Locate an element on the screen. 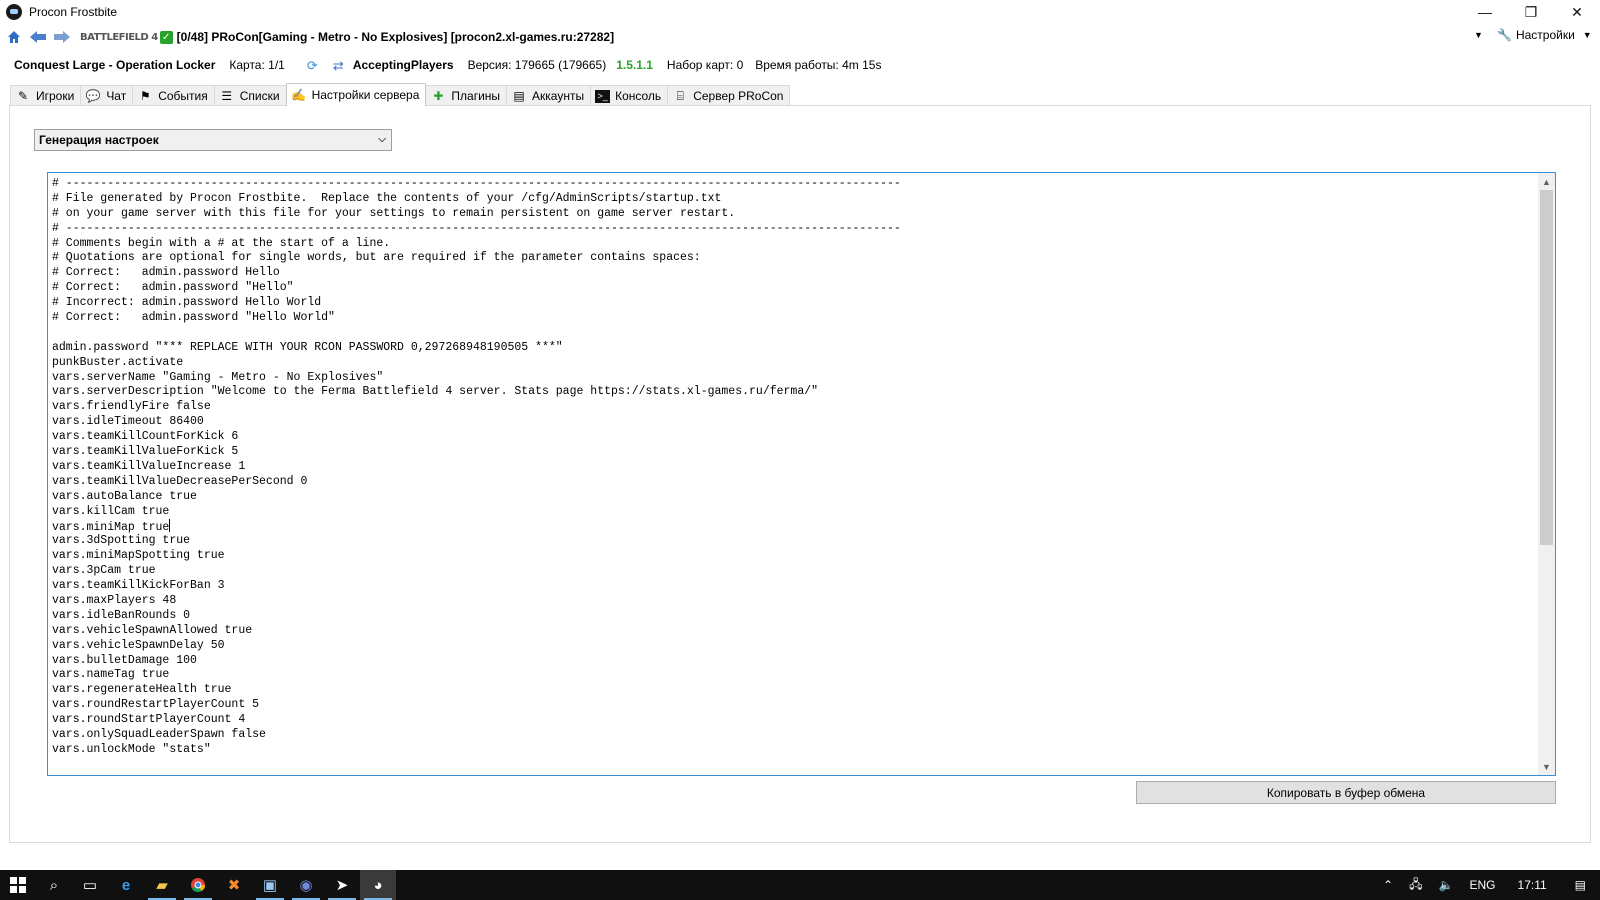 Image resolution: width=1600 pixels, height=900 pixels. tab-procon-server: ⌸ Сервер PRoCon is located at coordinates (729, 95).